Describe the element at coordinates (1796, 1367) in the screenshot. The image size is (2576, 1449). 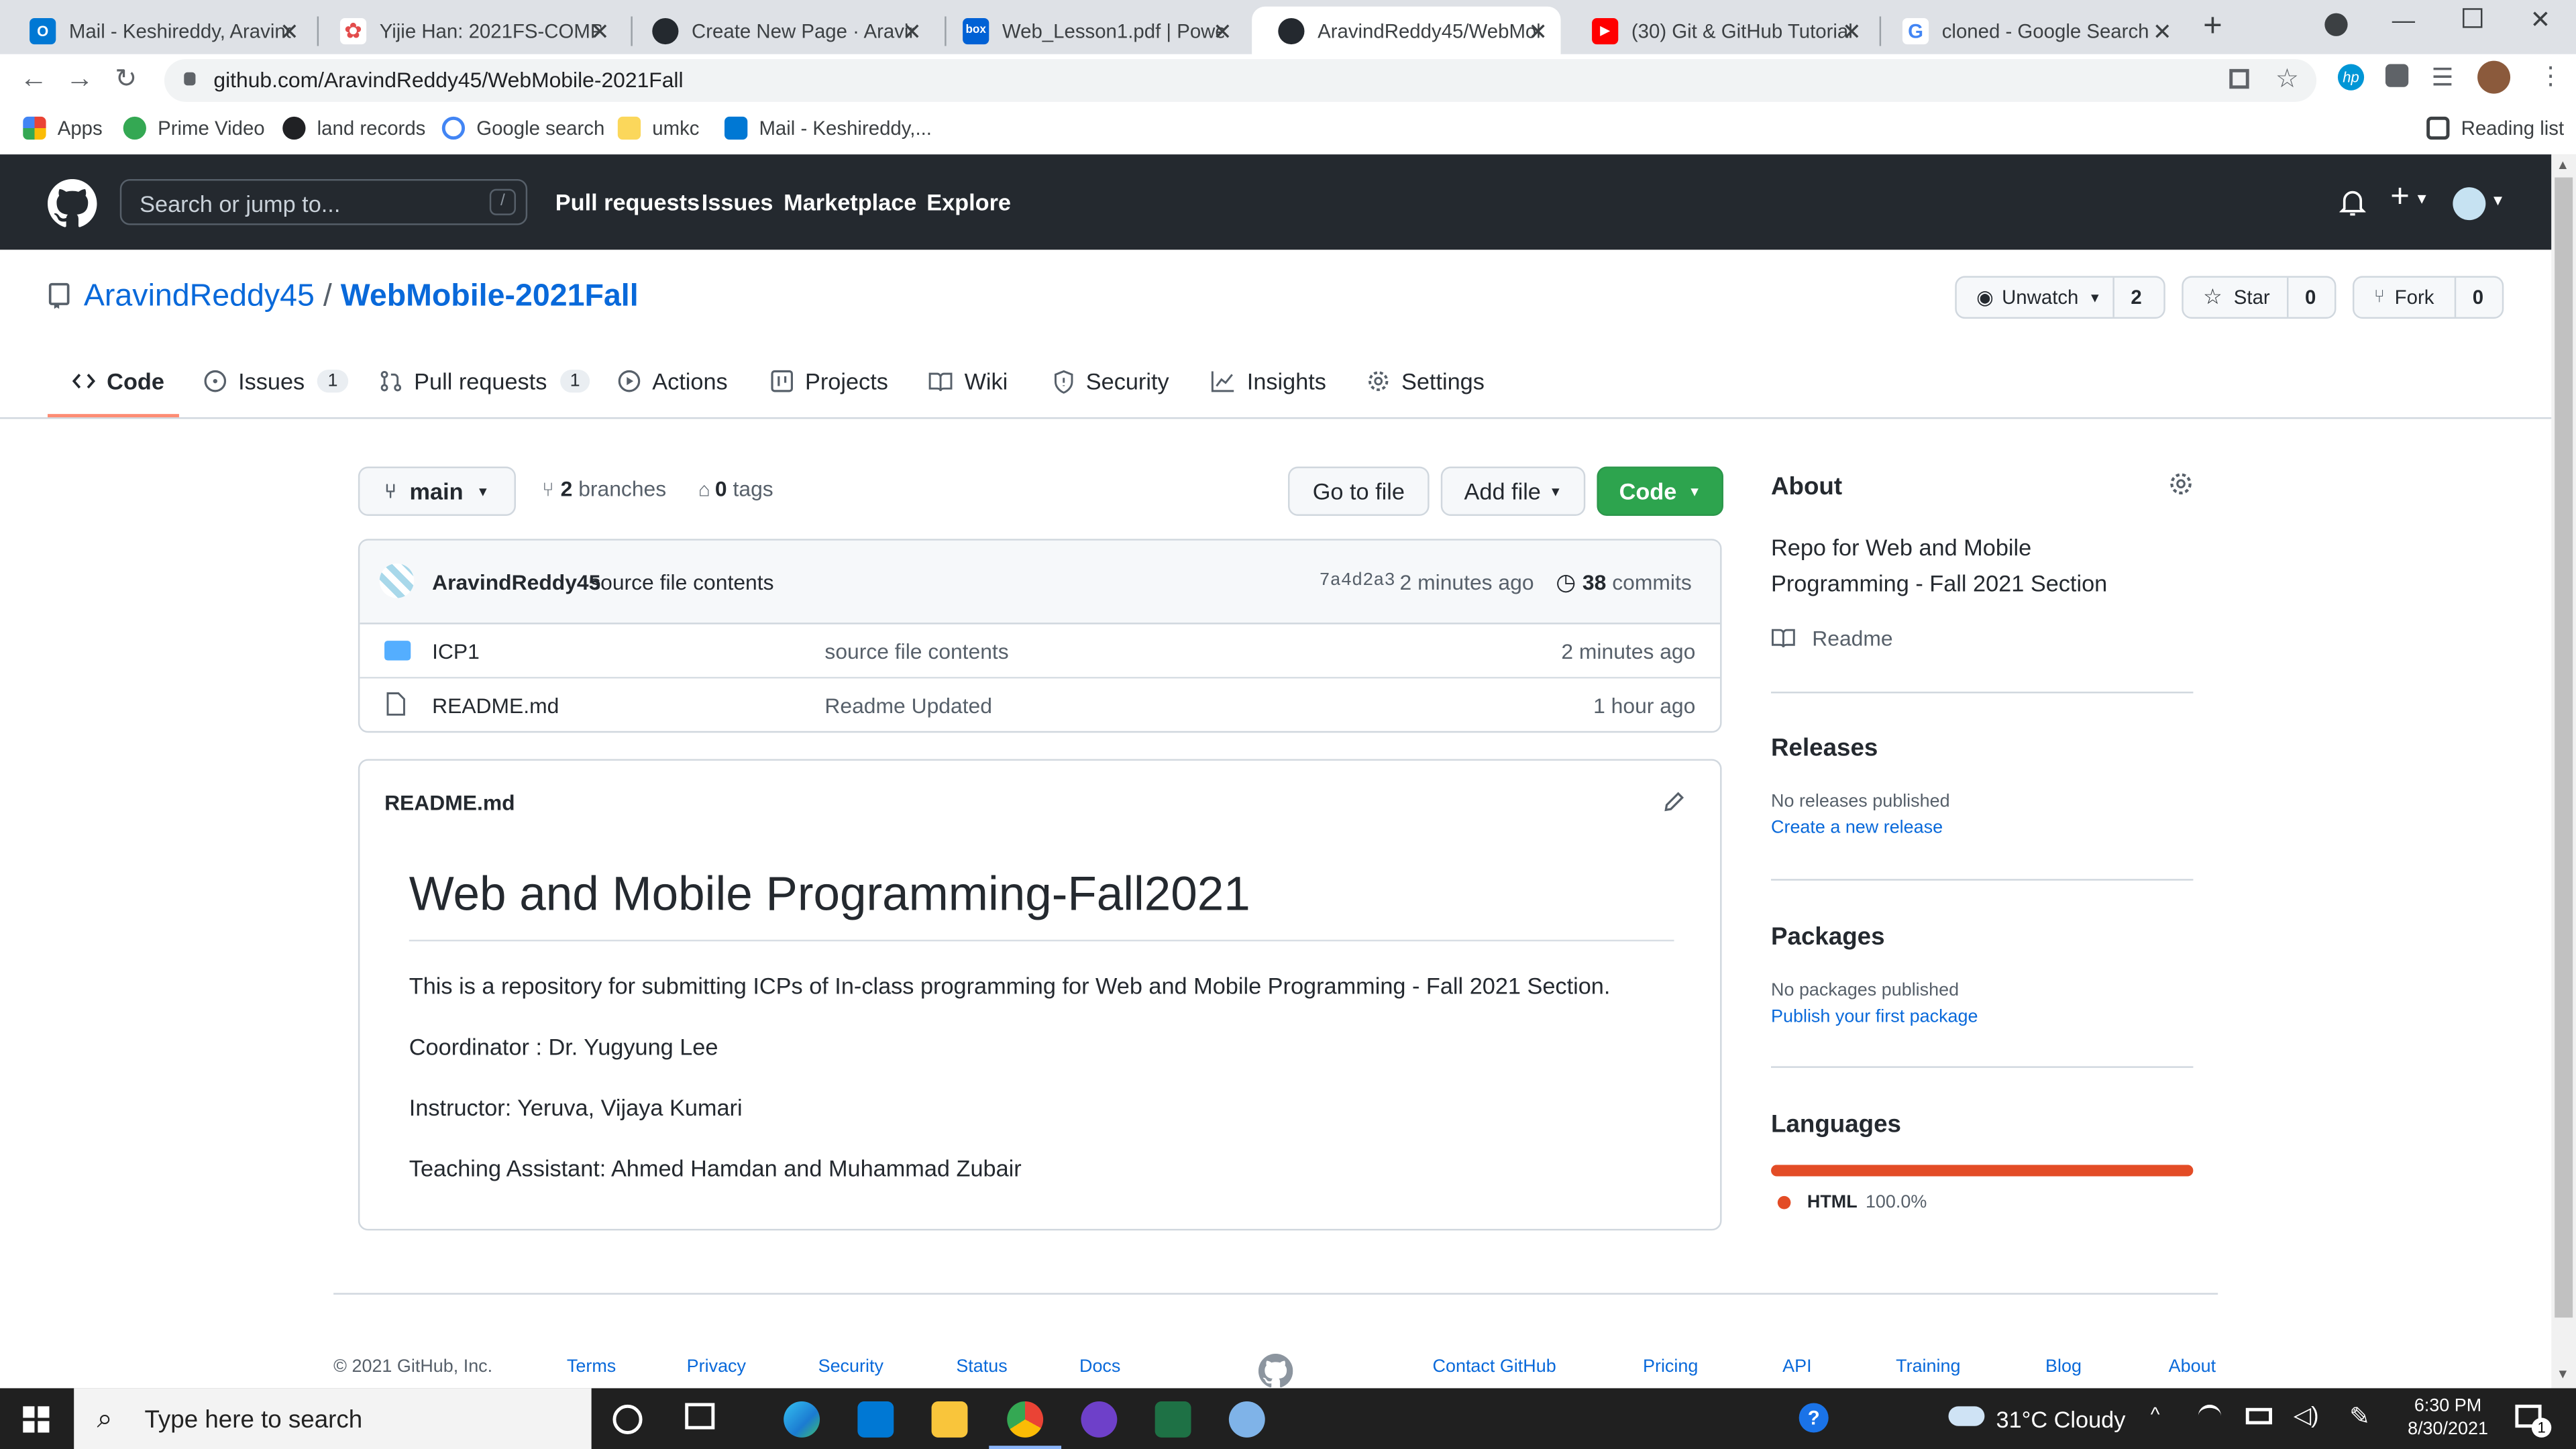
I see `footer-link-api: API` at that location.